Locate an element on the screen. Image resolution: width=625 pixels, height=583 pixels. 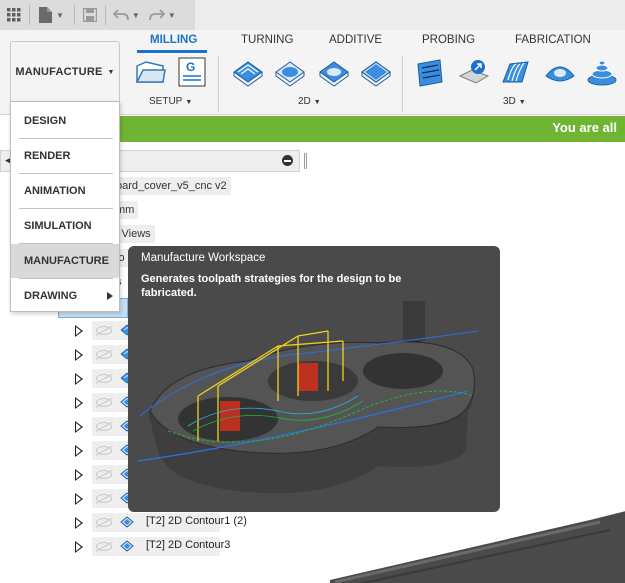
menu-item-label: SIMULATION is located at coordinates (58, 226).